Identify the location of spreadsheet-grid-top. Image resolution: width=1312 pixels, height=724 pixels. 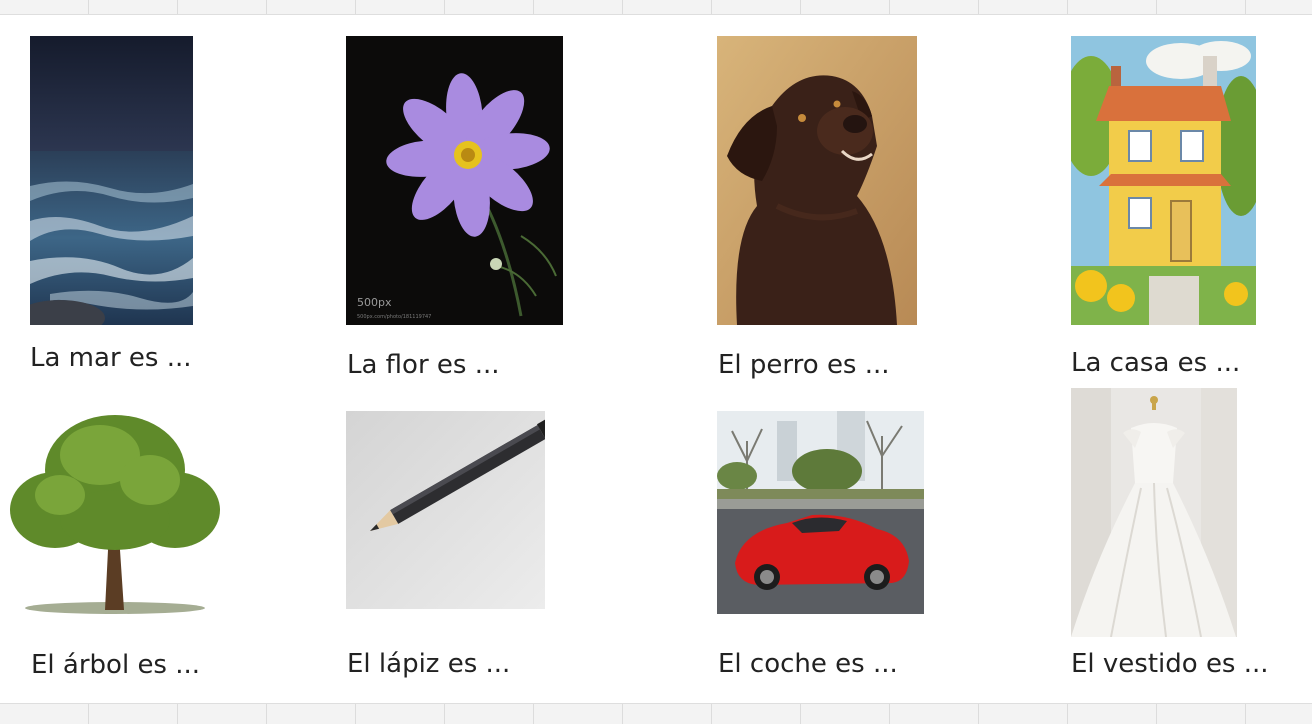
(656, 7).